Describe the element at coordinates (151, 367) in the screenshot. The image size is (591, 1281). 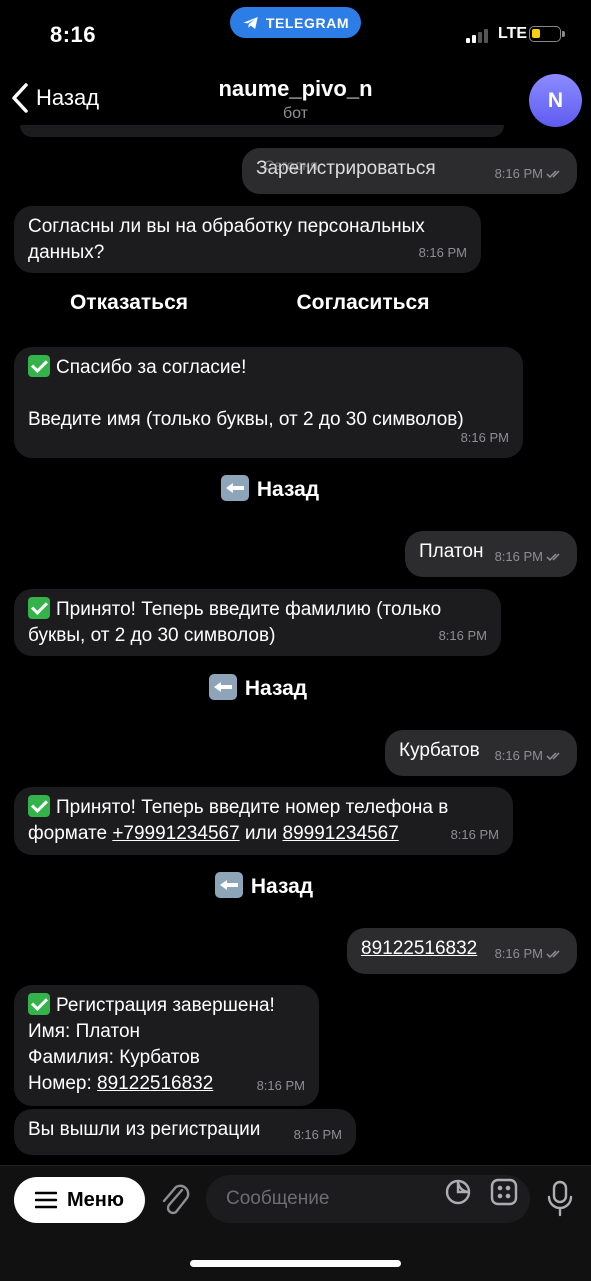
I see `message-text: Спасибо за согласие!` at that location.